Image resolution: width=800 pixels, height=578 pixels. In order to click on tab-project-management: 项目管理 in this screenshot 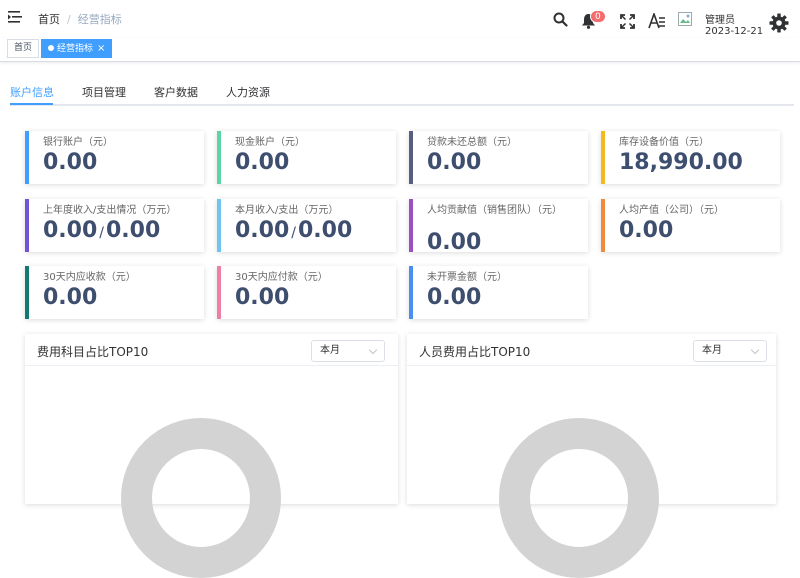, I will do `click(104, 92)`.